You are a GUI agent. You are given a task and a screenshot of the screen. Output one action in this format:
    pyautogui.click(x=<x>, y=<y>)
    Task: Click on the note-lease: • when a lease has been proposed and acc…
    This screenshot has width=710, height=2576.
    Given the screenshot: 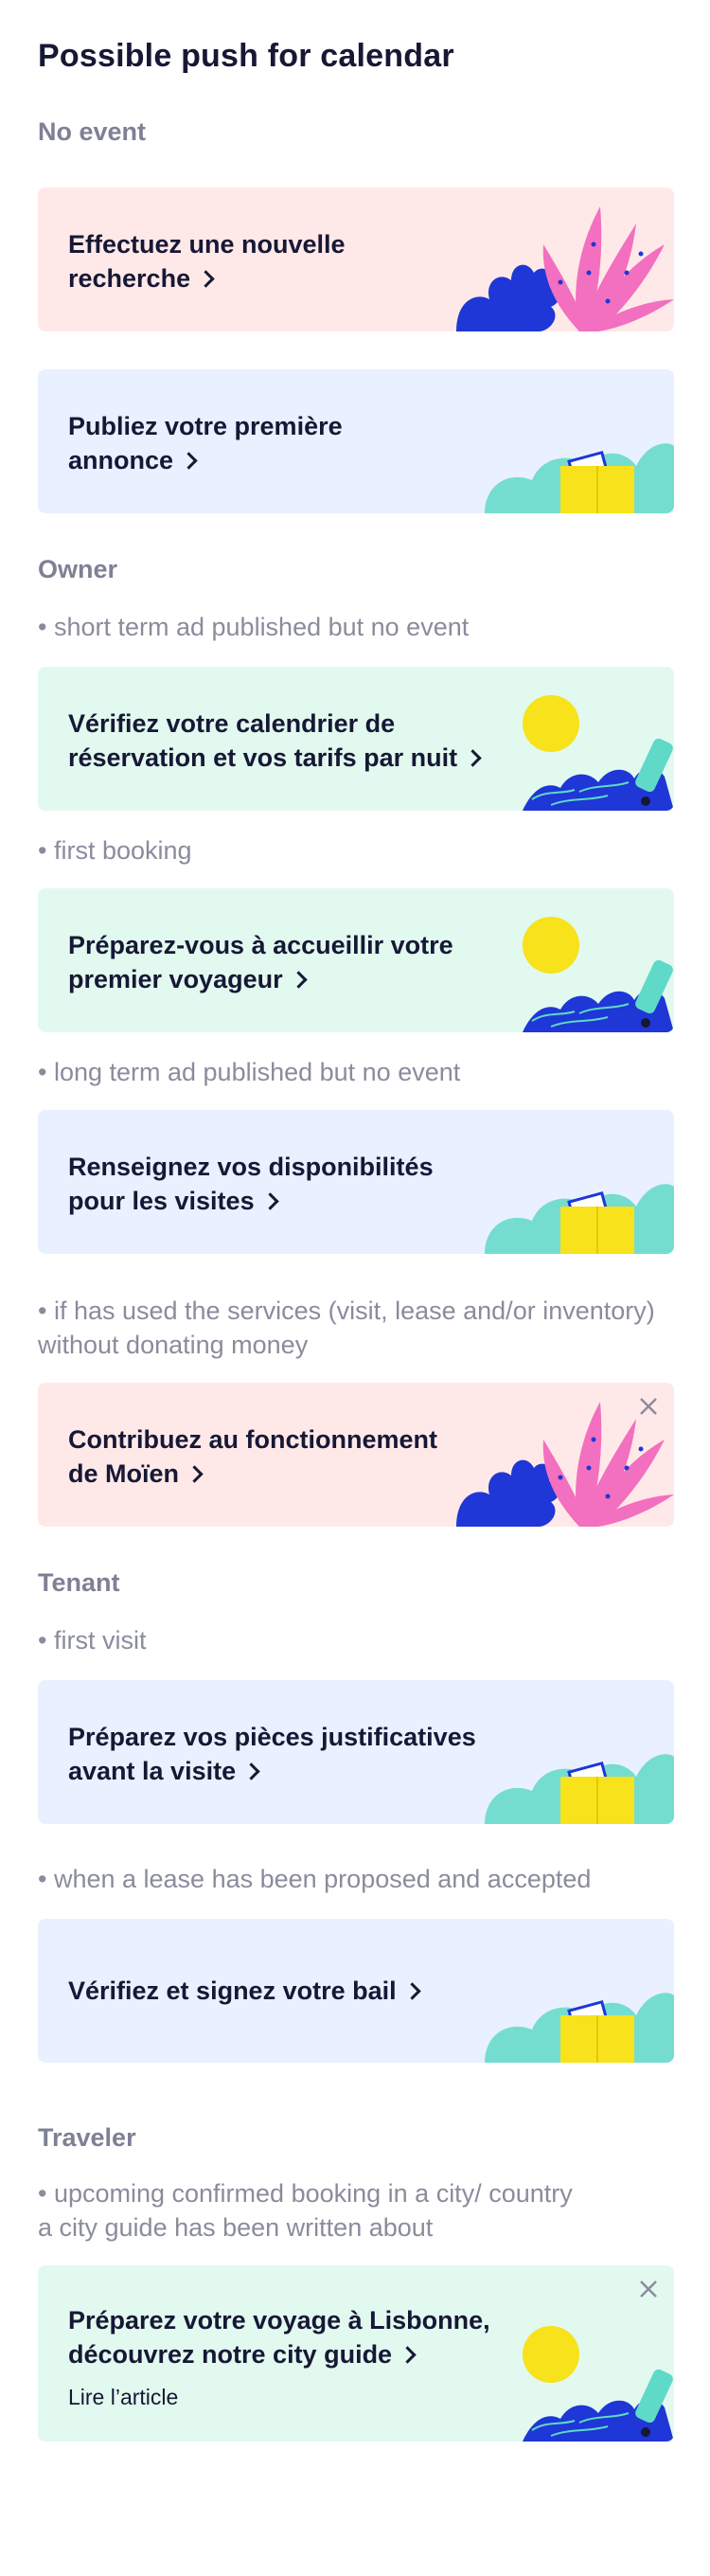 What is the action you would take?
    pyautogui.click(x=315, y=1879)
    